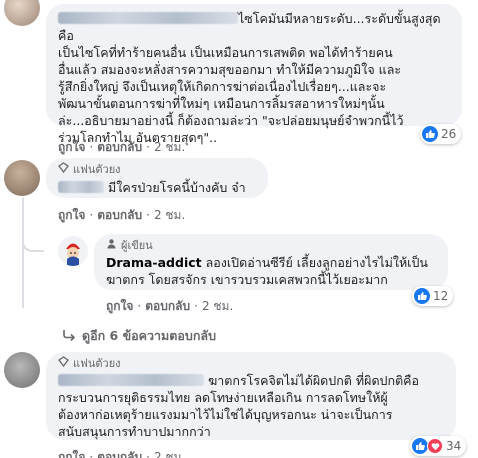  I want to click on reaction-count: 26, so click(449, 134).